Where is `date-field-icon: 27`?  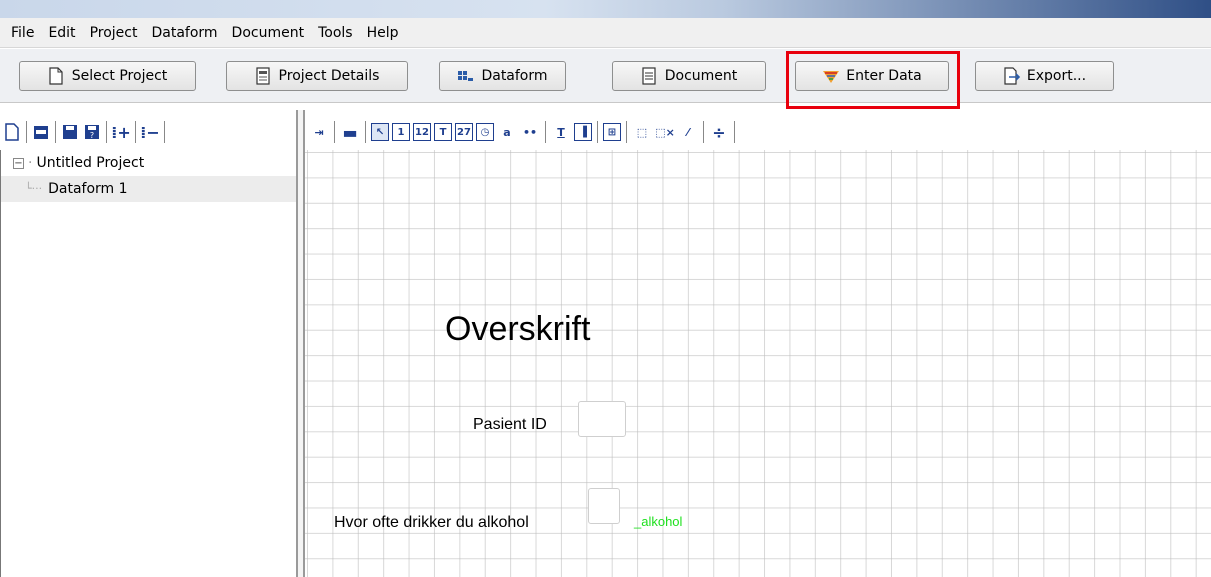
date-field-icon: 27 is located at coordinates (464, 132).